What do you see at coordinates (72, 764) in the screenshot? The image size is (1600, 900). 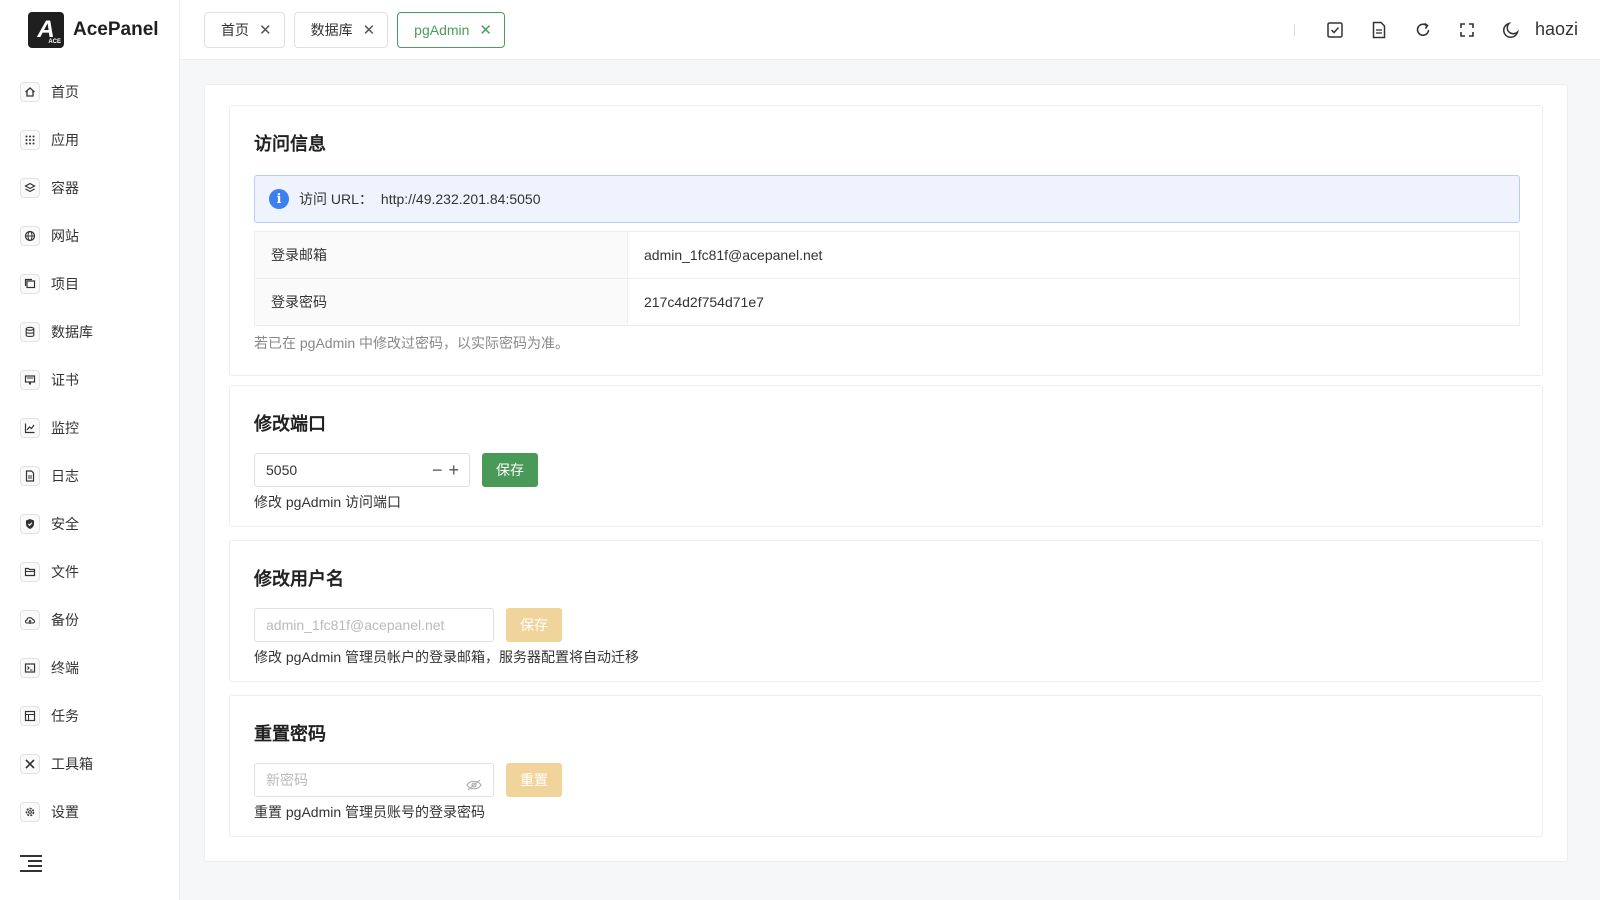 I see `sidebar-item-label: 工具箱` at bounding box center [72, 764].